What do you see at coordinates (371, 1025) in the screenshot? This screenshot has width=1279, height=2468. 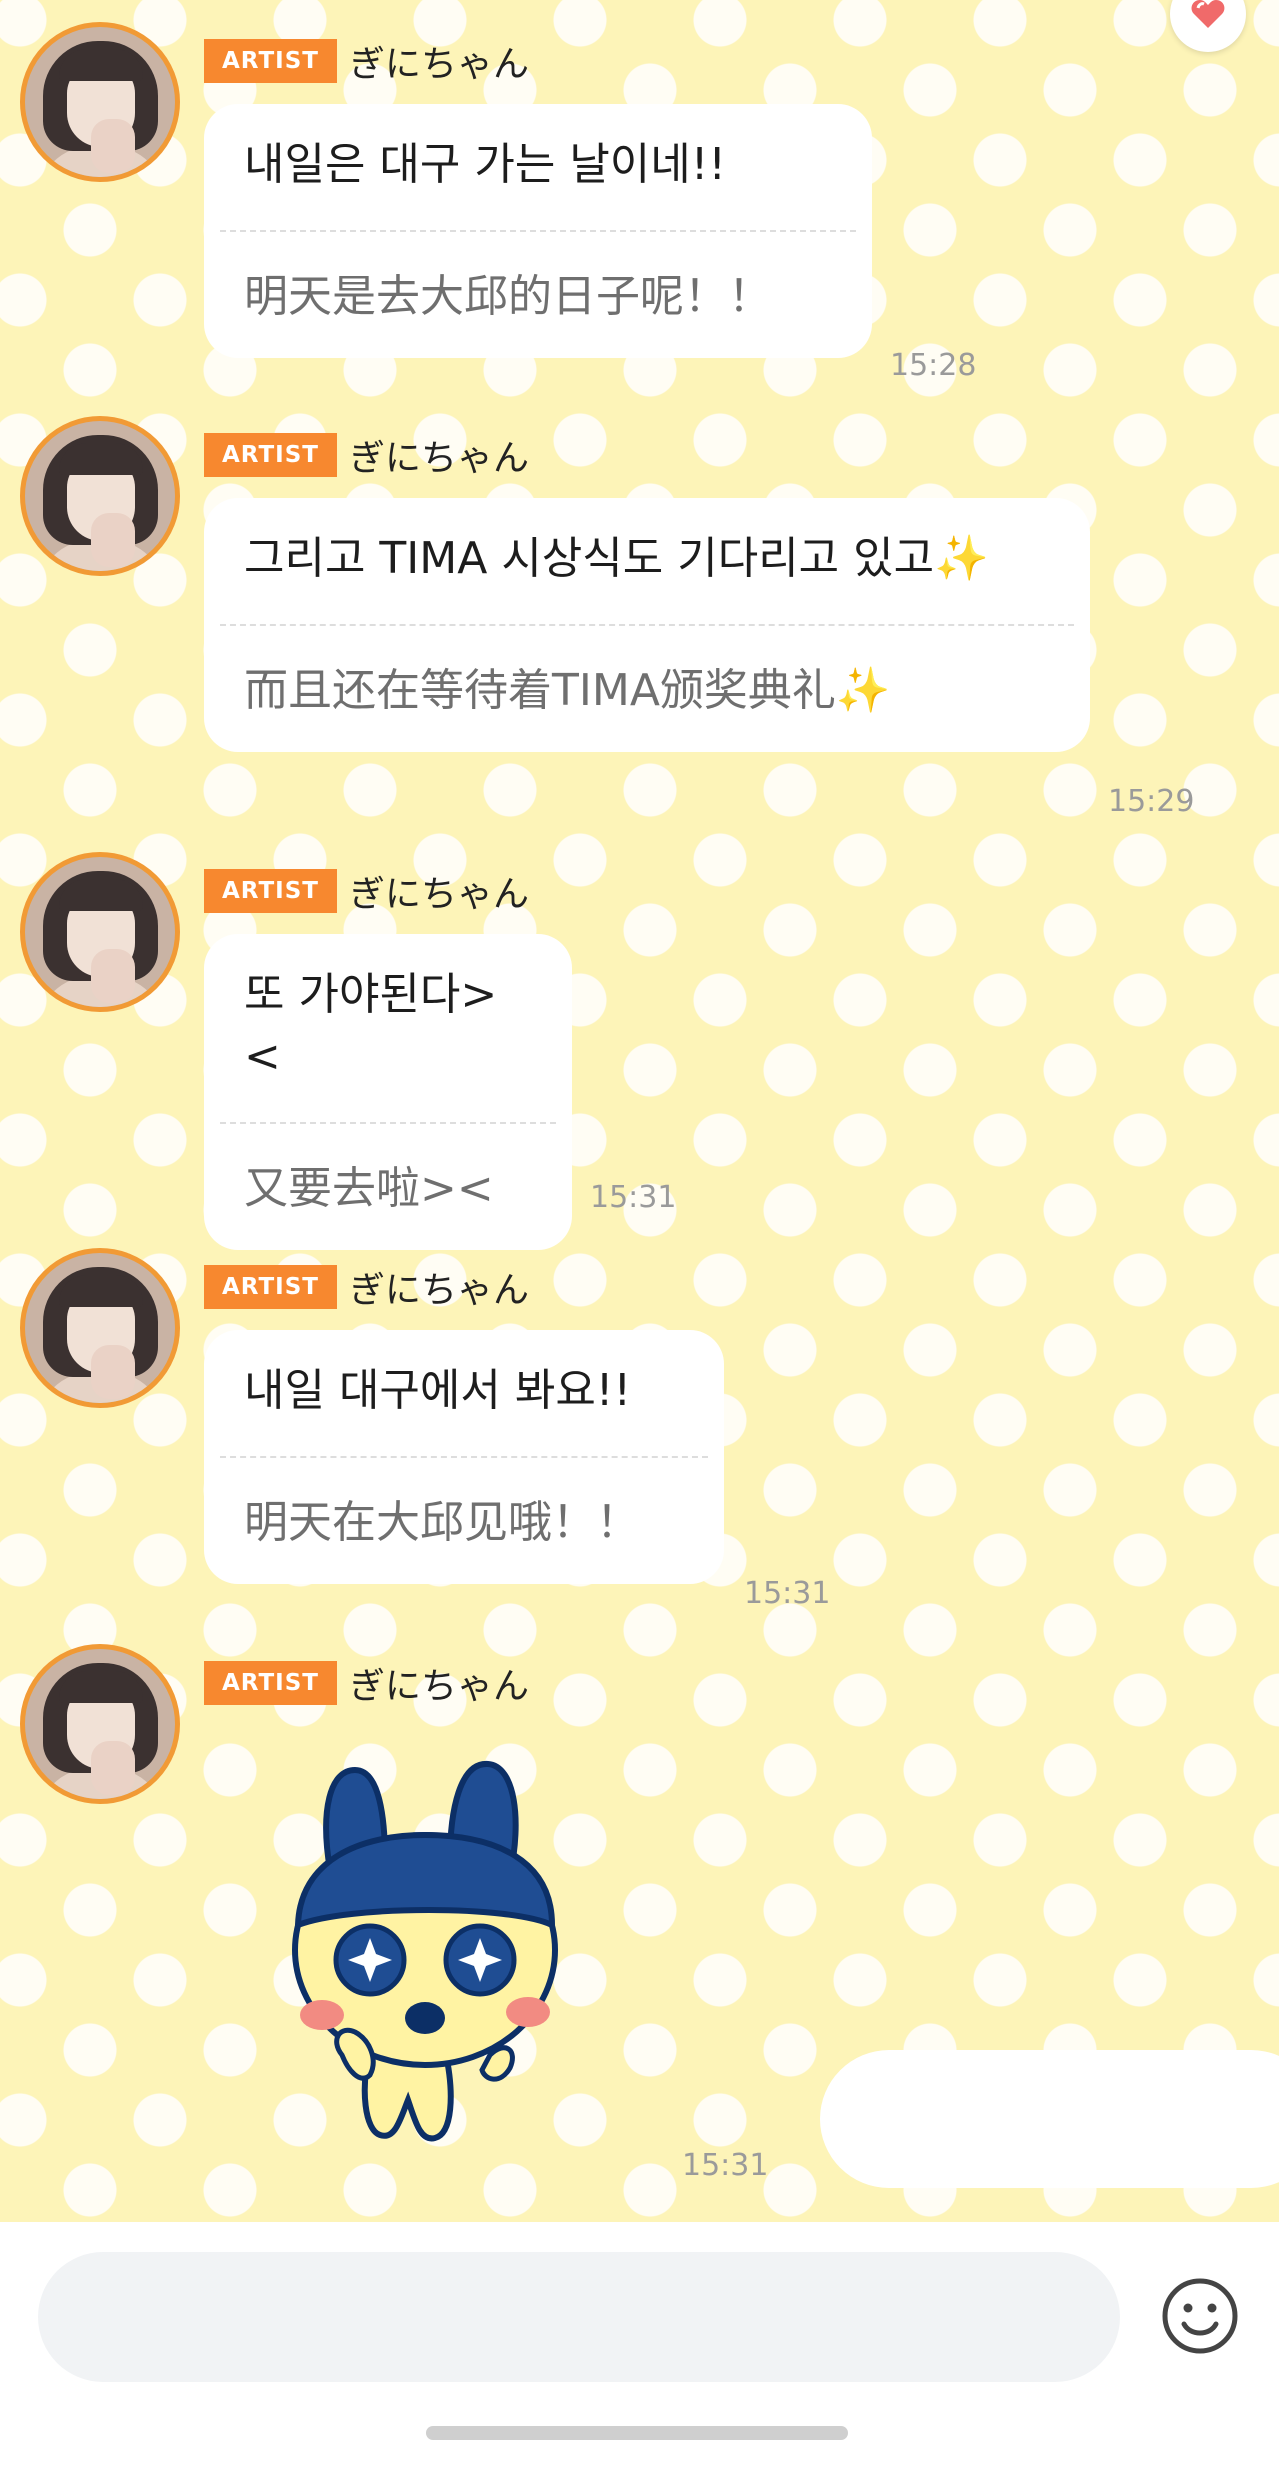 I see `original-text: 또 가야된다><` at bounding box center [371, 1025].